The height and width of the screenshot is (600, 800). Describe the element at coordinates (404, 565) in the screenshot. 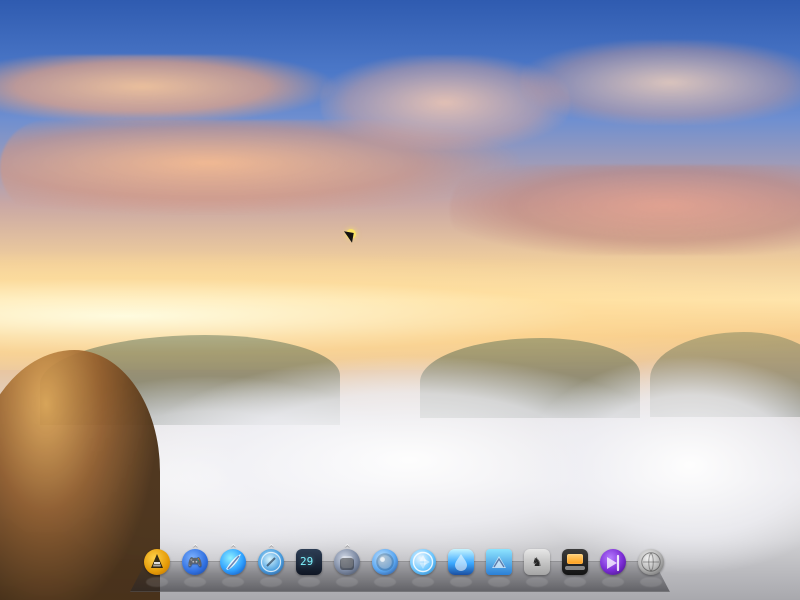

I see `dock-items: ^ 🎮 ^ ^ 29 ^ ♞` at that location.